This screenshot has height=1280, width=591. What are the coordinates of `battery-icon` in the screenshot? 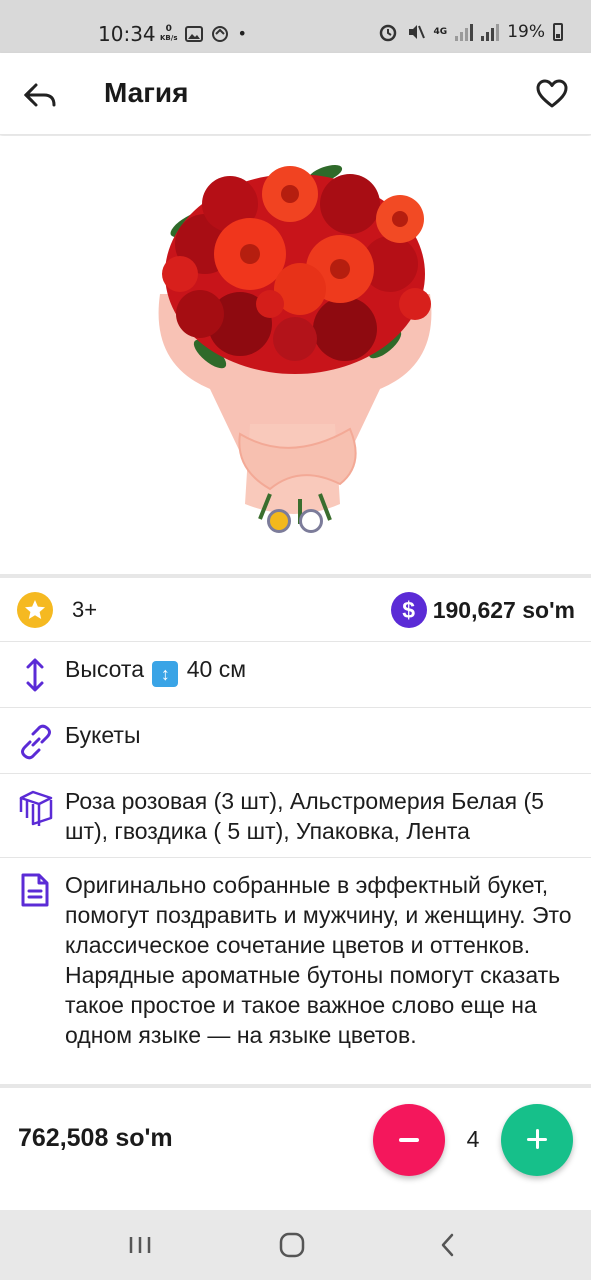 It's located at (558, 32).